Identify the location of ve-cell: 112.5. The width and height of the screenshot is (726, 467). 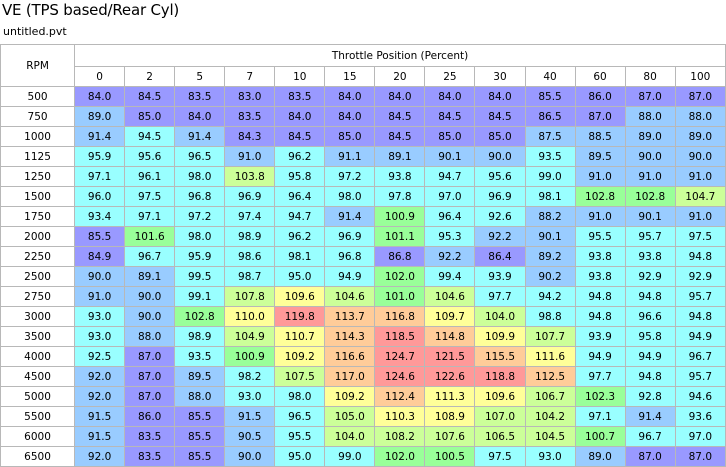
(550, 376).